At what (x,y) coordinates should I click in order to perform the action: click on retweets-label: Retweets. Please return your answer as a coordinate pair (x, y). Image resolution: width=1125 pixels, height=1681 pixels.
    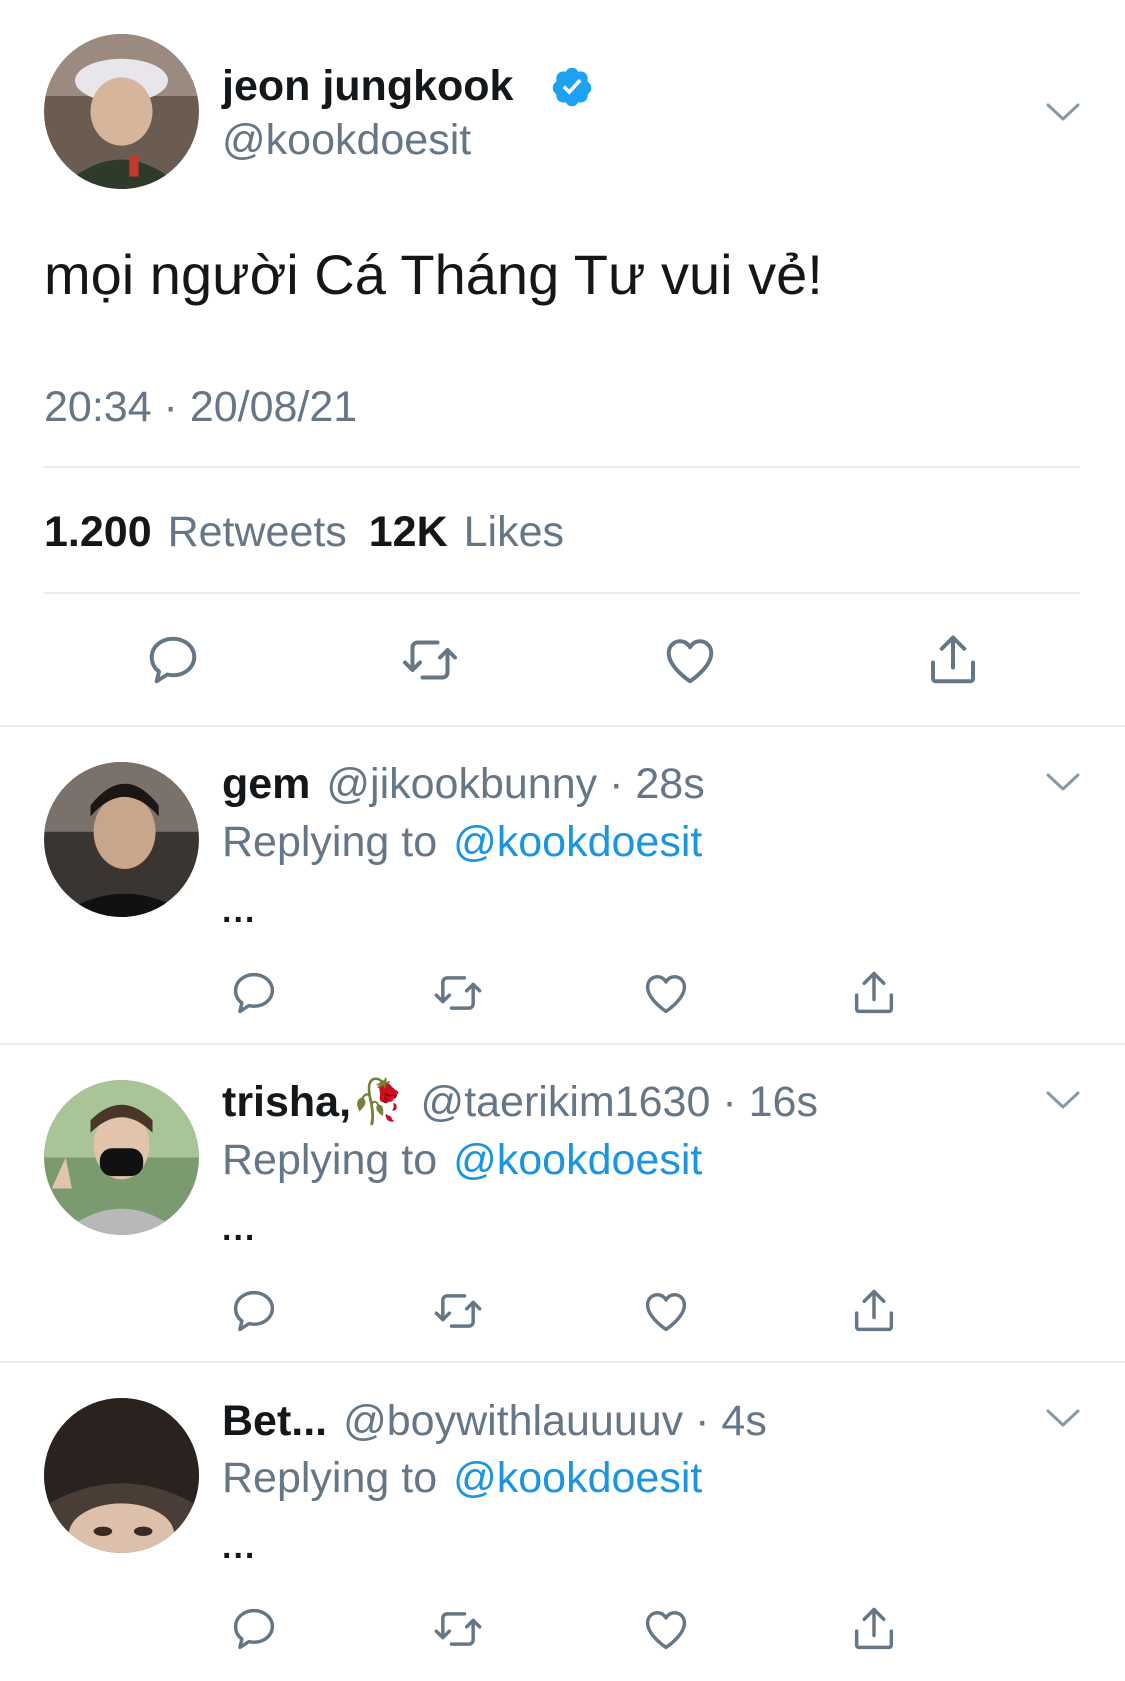
    Looking at the image, I should click on (257, 532).